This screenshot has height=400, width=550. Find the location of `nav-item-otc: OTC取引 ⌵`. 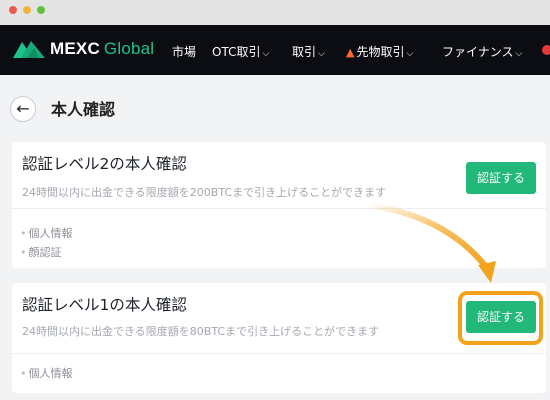

nav-item-otc: OTC取引 ⌵ is located at coordinates (240, 51).